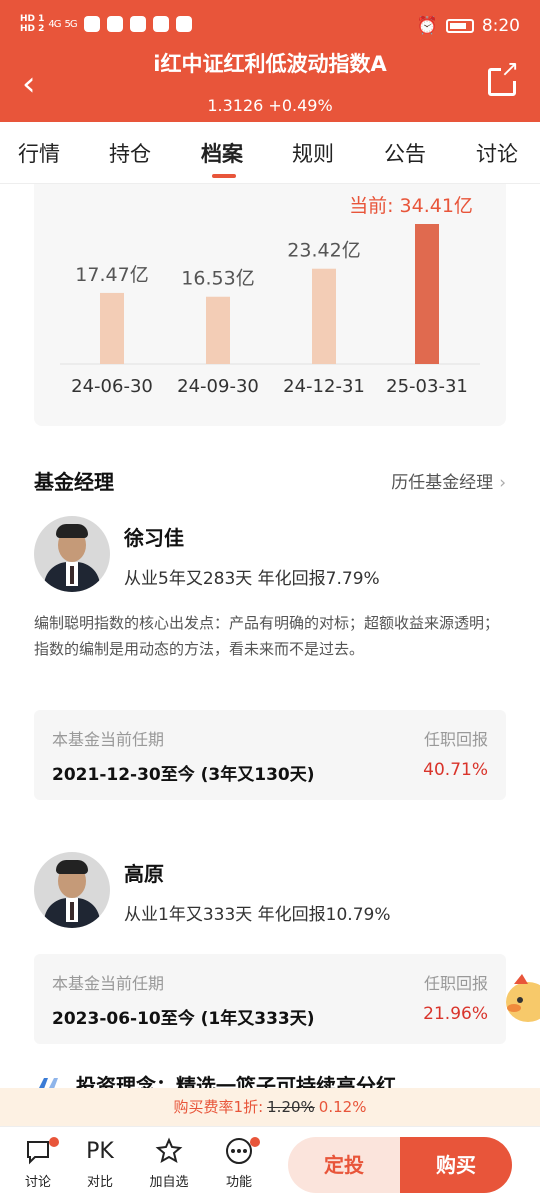 The height and width of the screenshot is (1200, 540). Describe the element at coordinates (427, 386) in the screenshot. I see `x-tick-label: 25-03-31` at that location.